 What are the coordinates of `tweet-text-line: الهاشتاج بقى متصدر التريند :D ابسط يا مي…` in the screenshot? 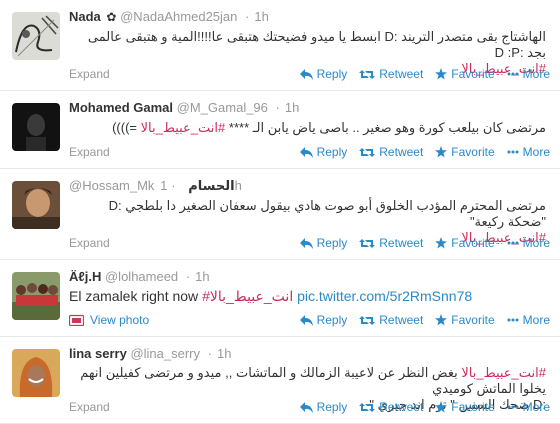 It's located at (316, 44).